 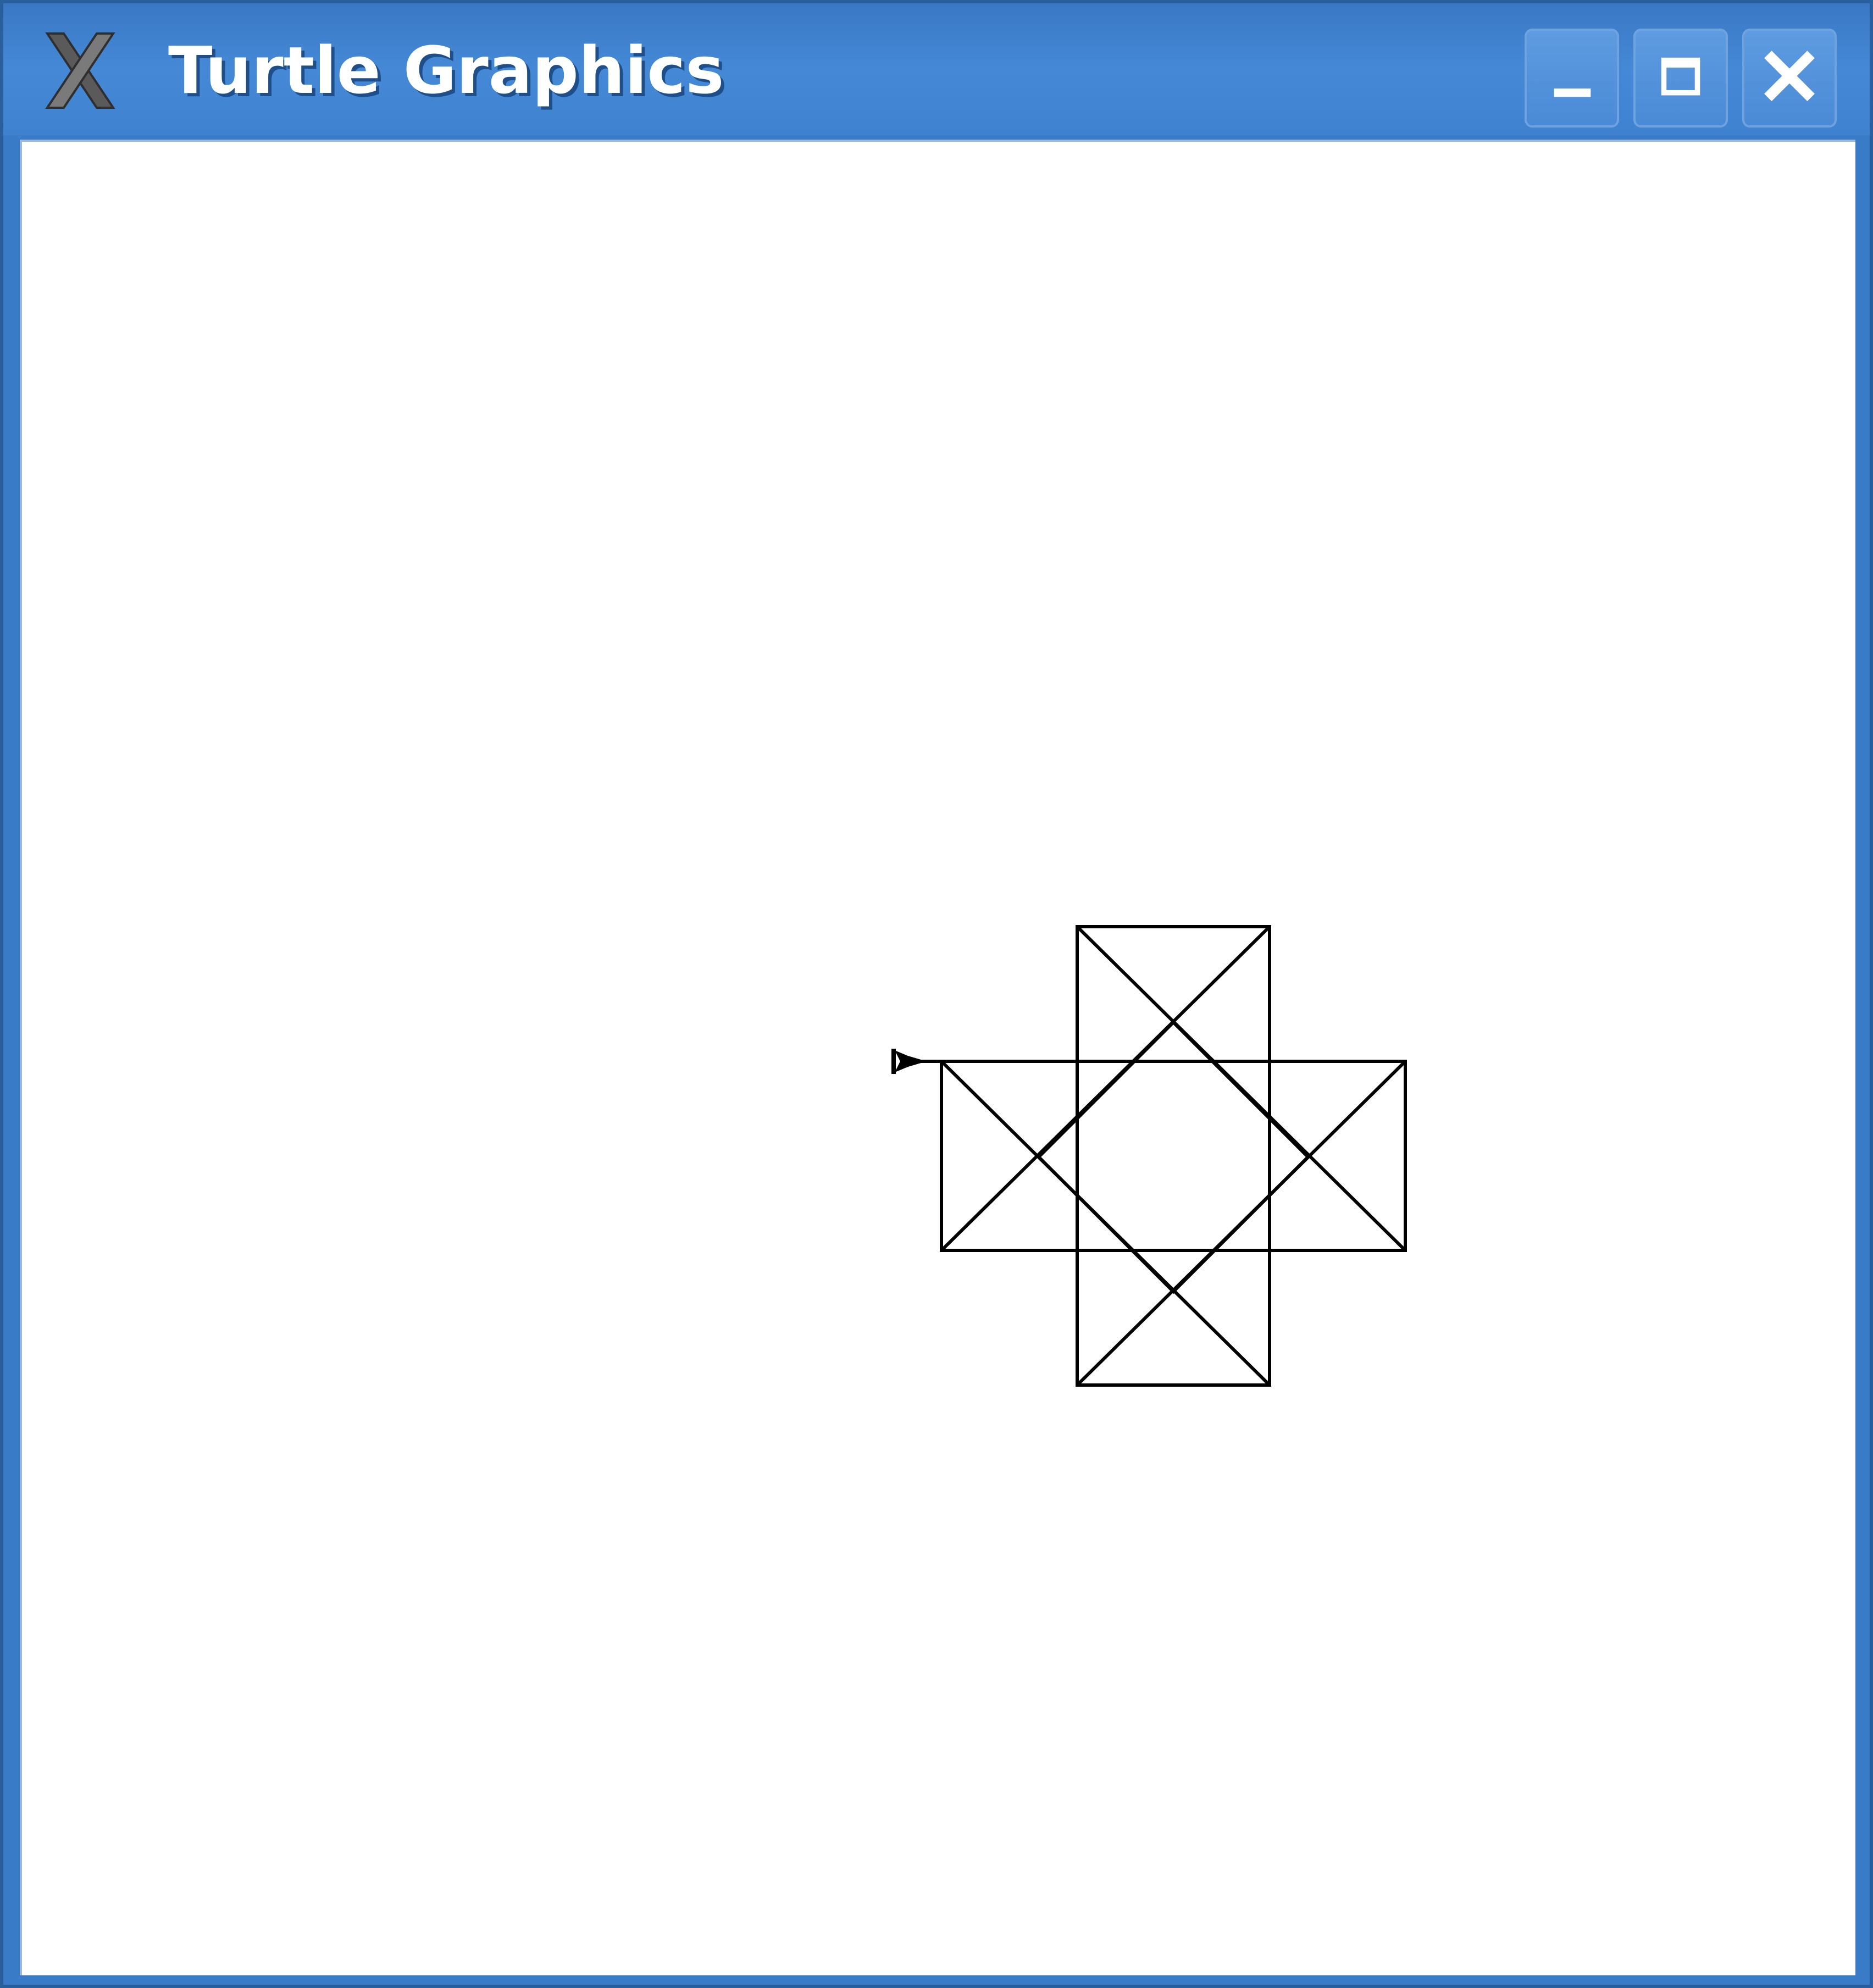 I want to click on x-logo-icon, so click(x=80, y=70).